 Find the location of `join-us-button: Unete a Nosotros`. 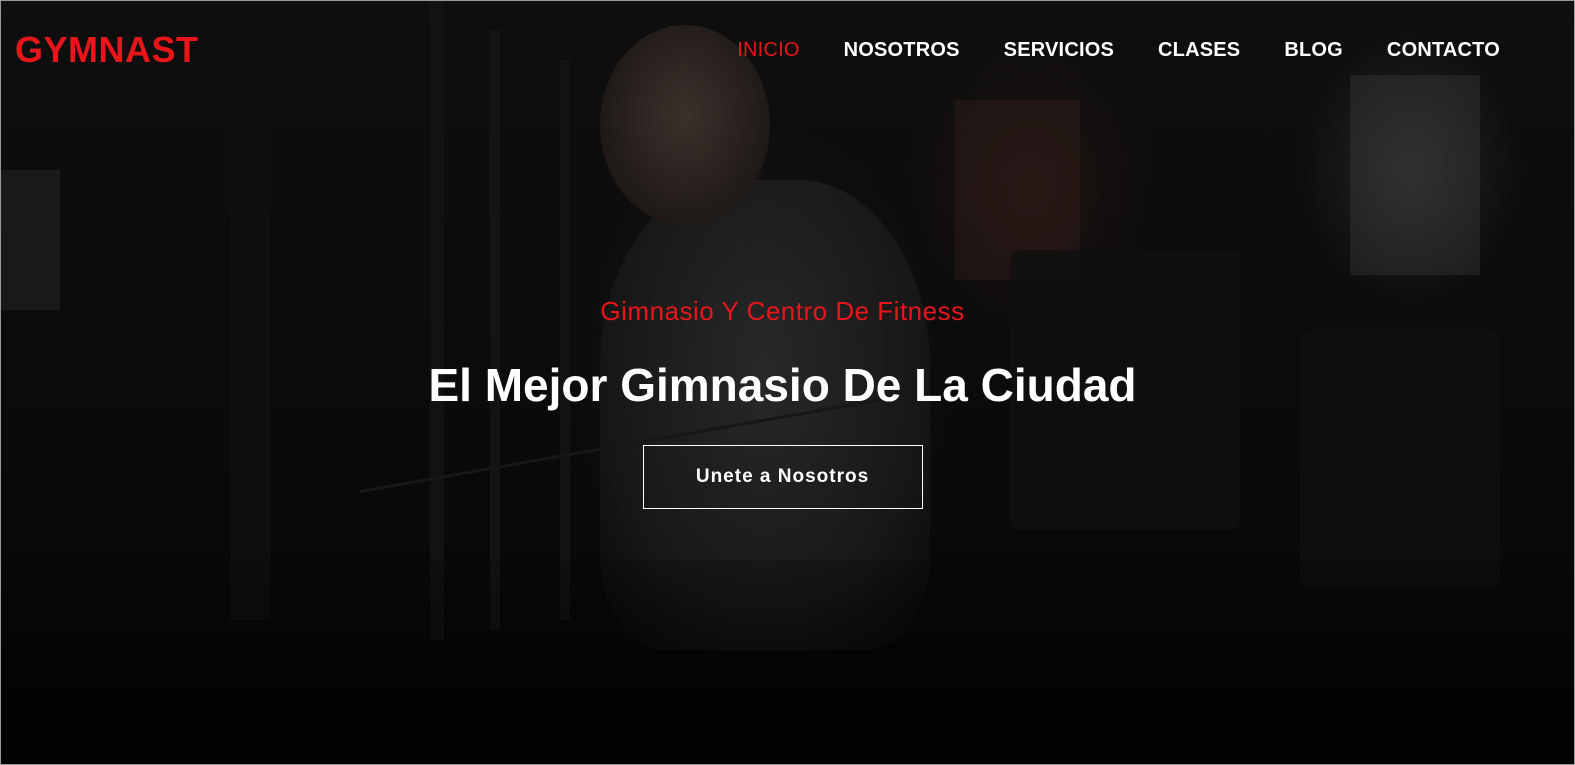

join-us-button: Unete a Nosotros is located at coordinates (782, 477).